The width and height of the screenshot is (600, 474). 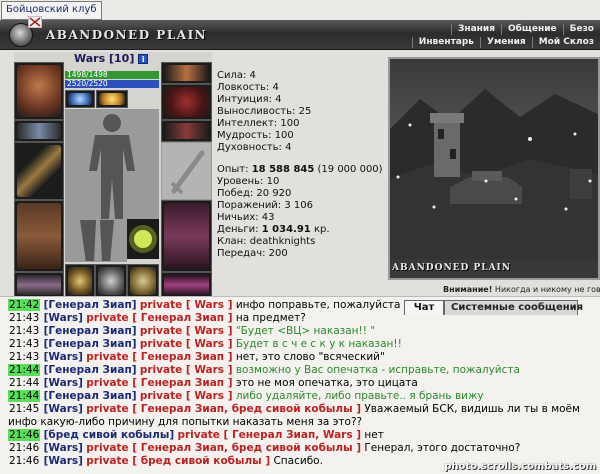 I want to click on paperdoll, so click(x=112, y=164).